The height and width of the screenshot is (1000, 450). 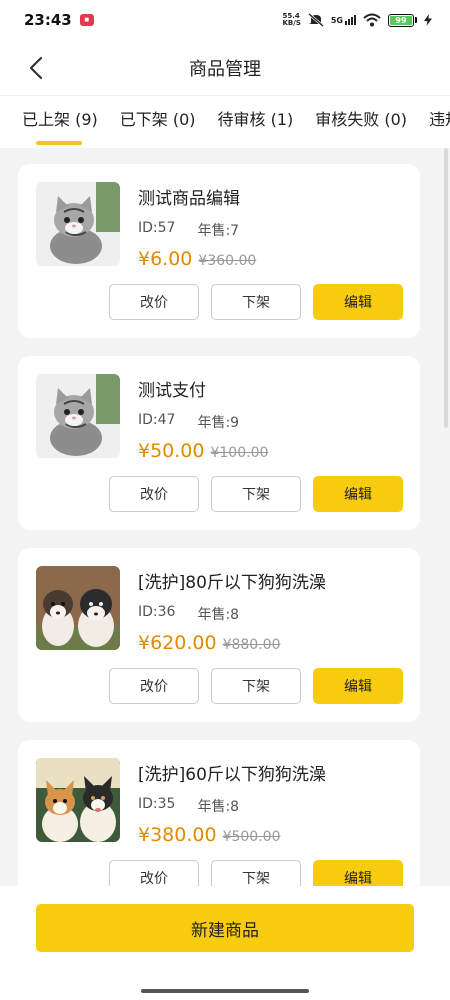 What do you see at coordinates (54, 122) in the screenshot?
I see `tab-on-shelf: 已上架 (9)` at bounding box center [54, 122].